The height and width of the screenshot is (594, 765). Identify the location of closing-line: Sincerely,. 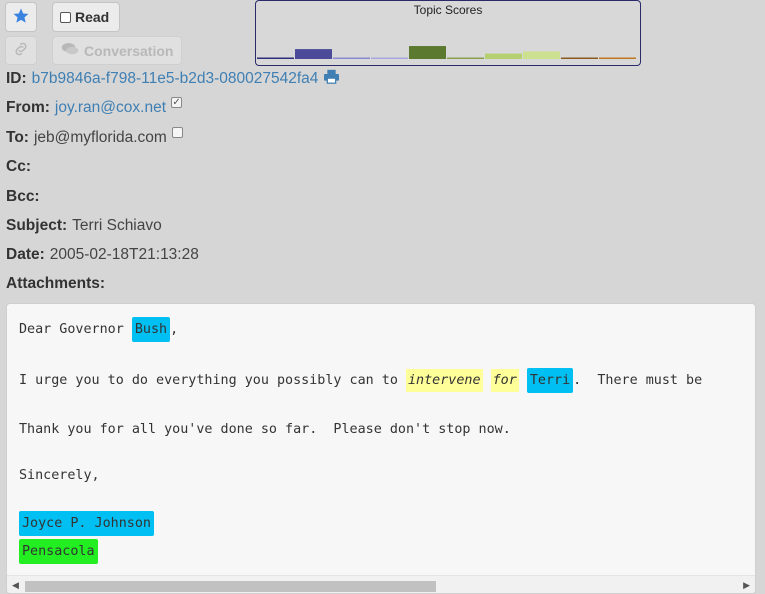
(59, 475).